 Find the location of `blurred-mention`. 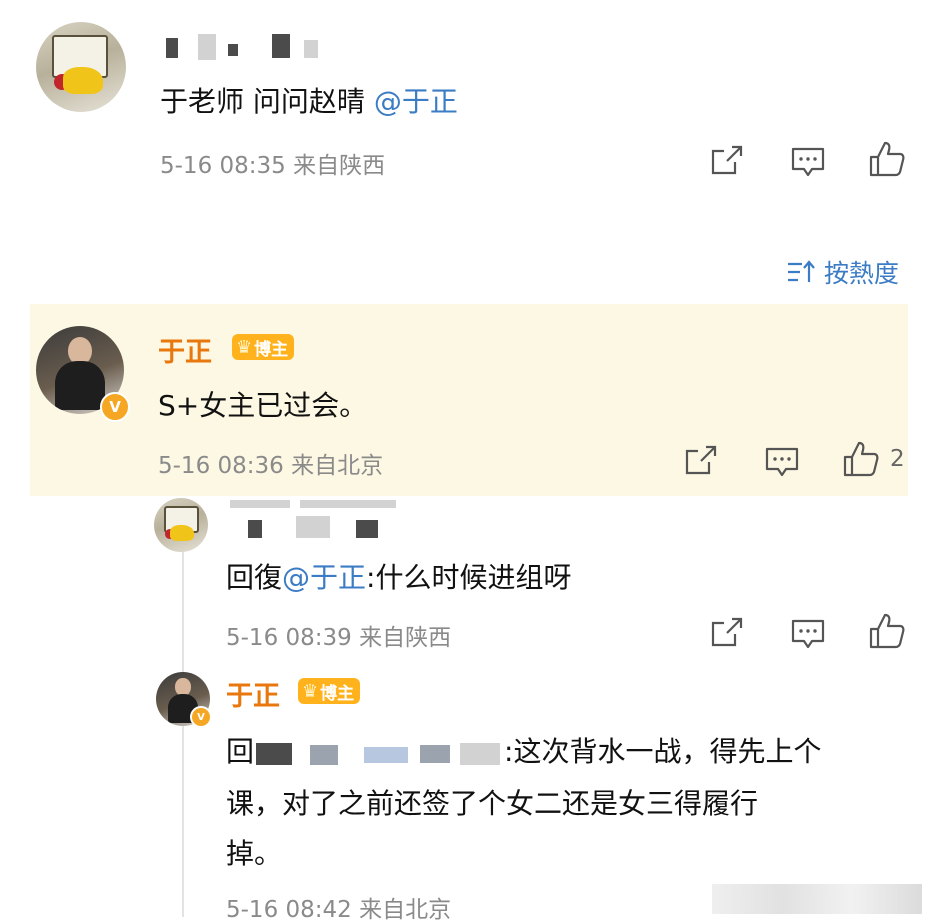

blurred-mention is located at coordinates (379, 753).